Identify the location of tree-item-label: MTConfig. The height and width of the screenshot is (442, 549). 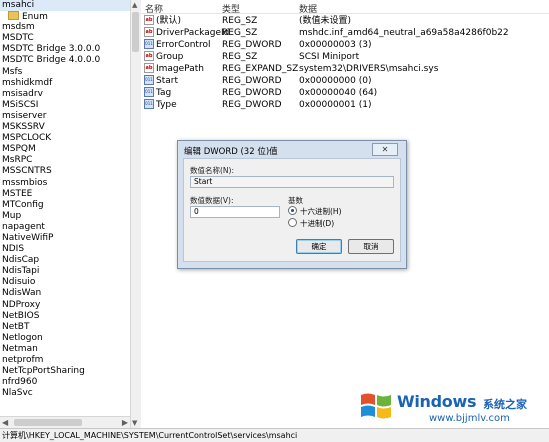
(23, 204).